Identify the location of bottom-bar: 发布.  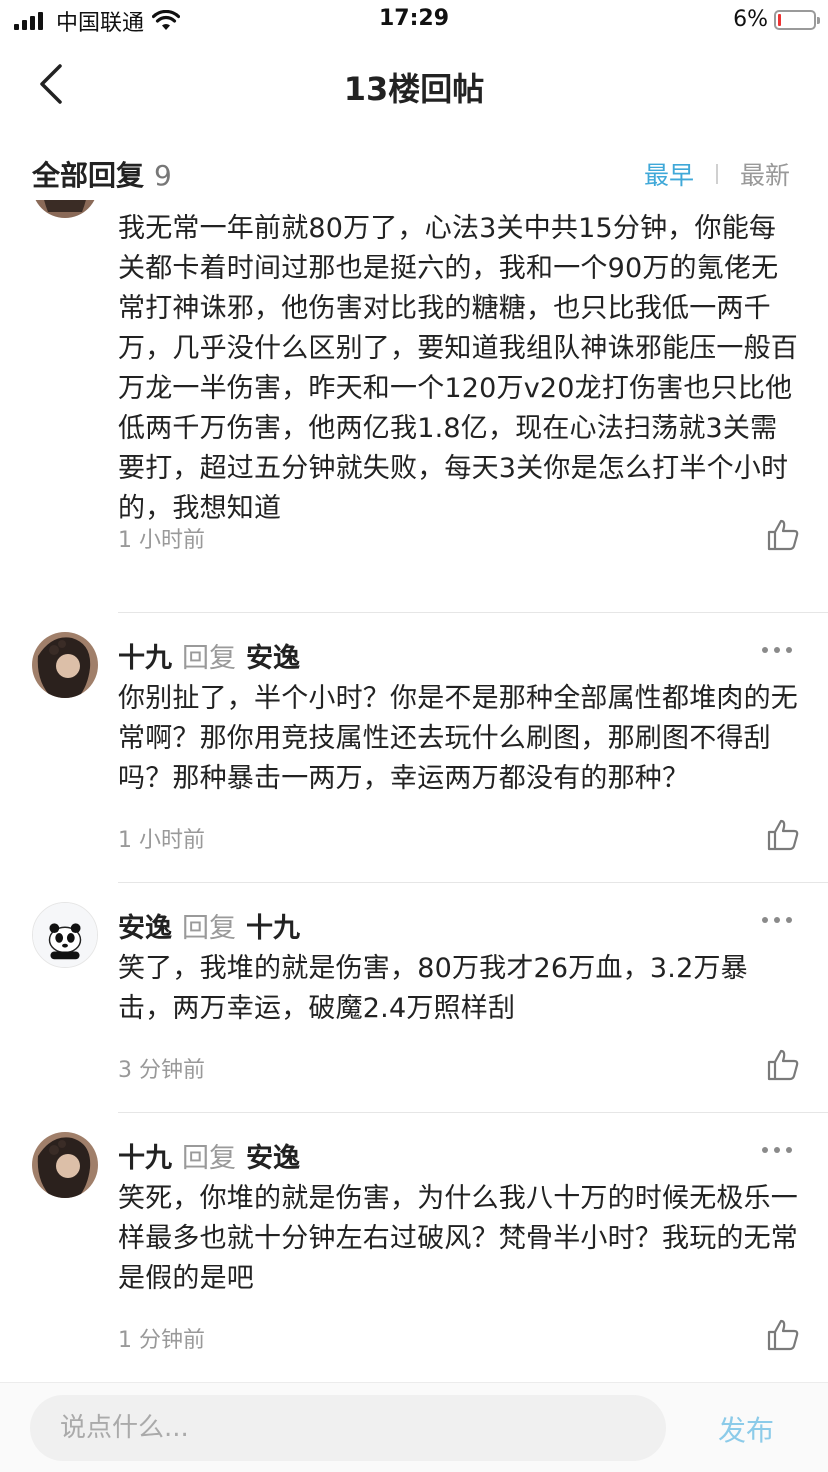
(414, 1427).